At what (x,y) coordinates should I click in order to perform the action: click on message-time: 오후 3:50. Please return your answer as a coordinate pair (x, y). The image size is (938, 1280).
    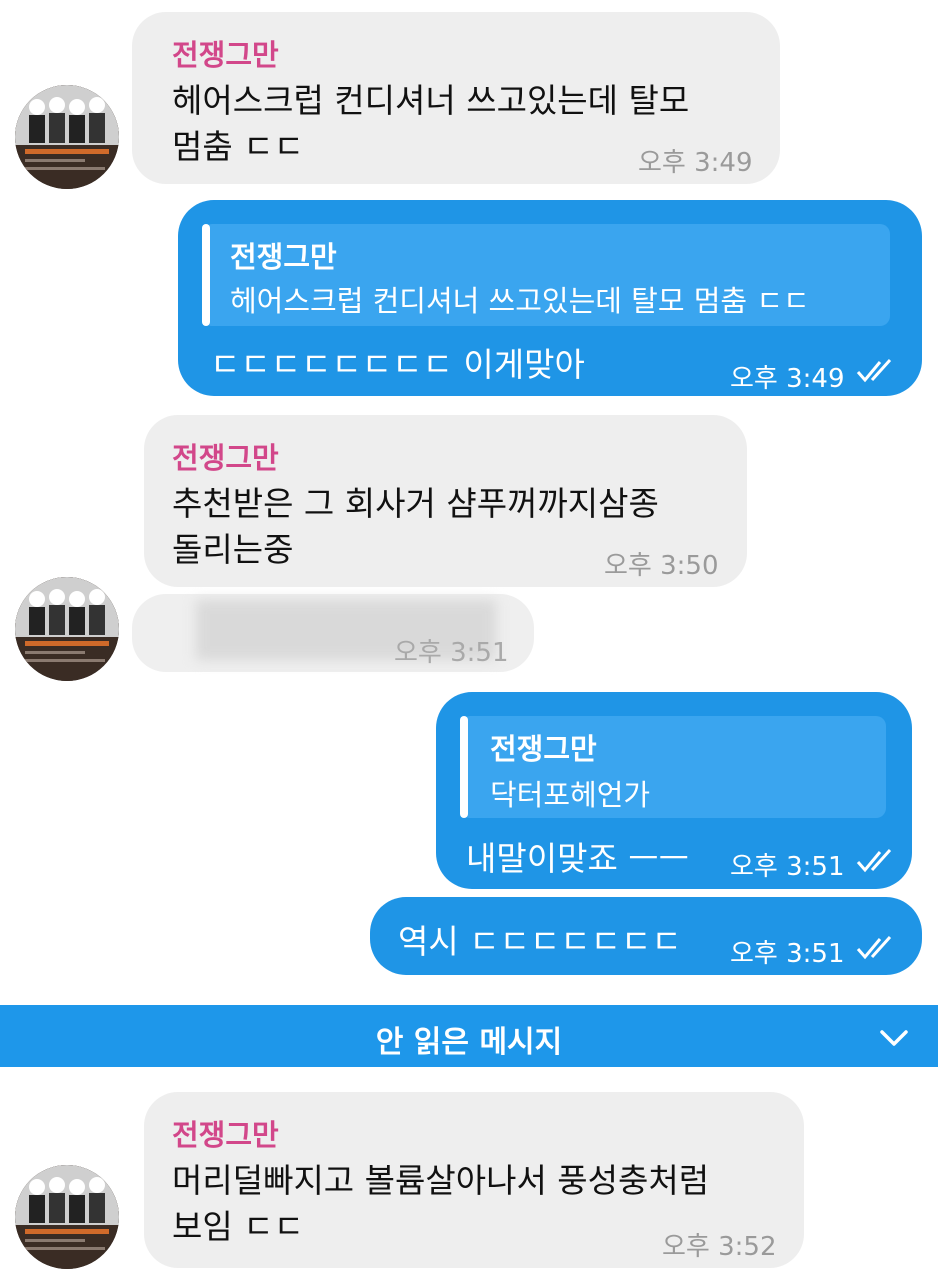
    Looking at the image, I should click on (661, 566).